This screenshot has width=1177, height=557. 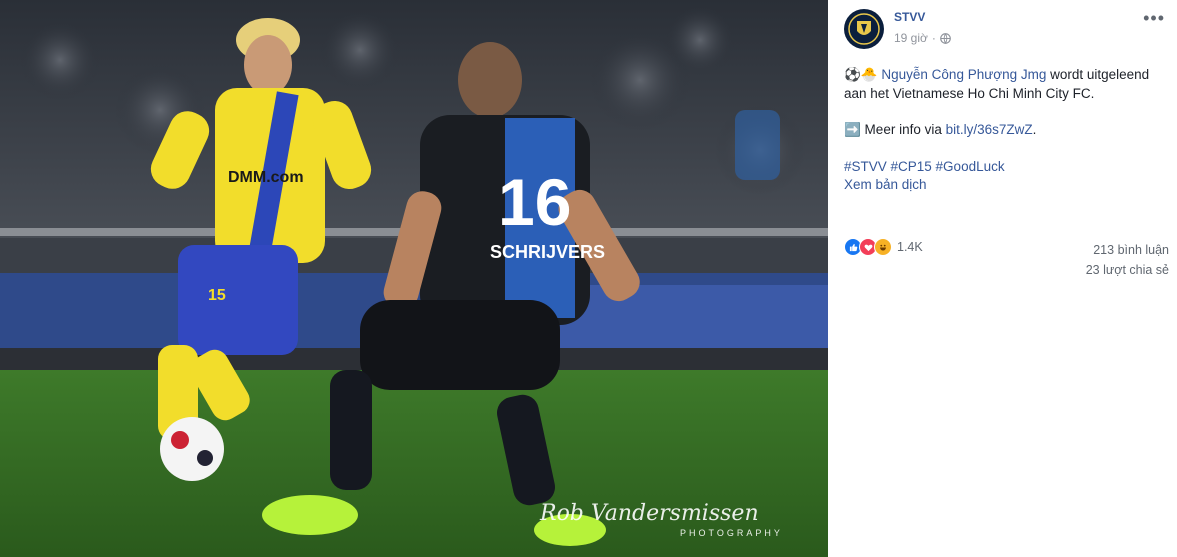 I want to click on post-line-info: ➡️ Meer info via bit.ly/36s7ZwZ., so click(x=1006, y=130).